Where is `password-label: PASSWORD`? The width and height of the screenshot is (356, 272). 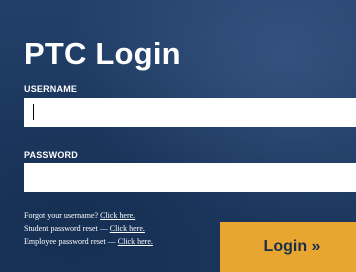
password-label: PASSWORD is located at coordinates (51, 155).